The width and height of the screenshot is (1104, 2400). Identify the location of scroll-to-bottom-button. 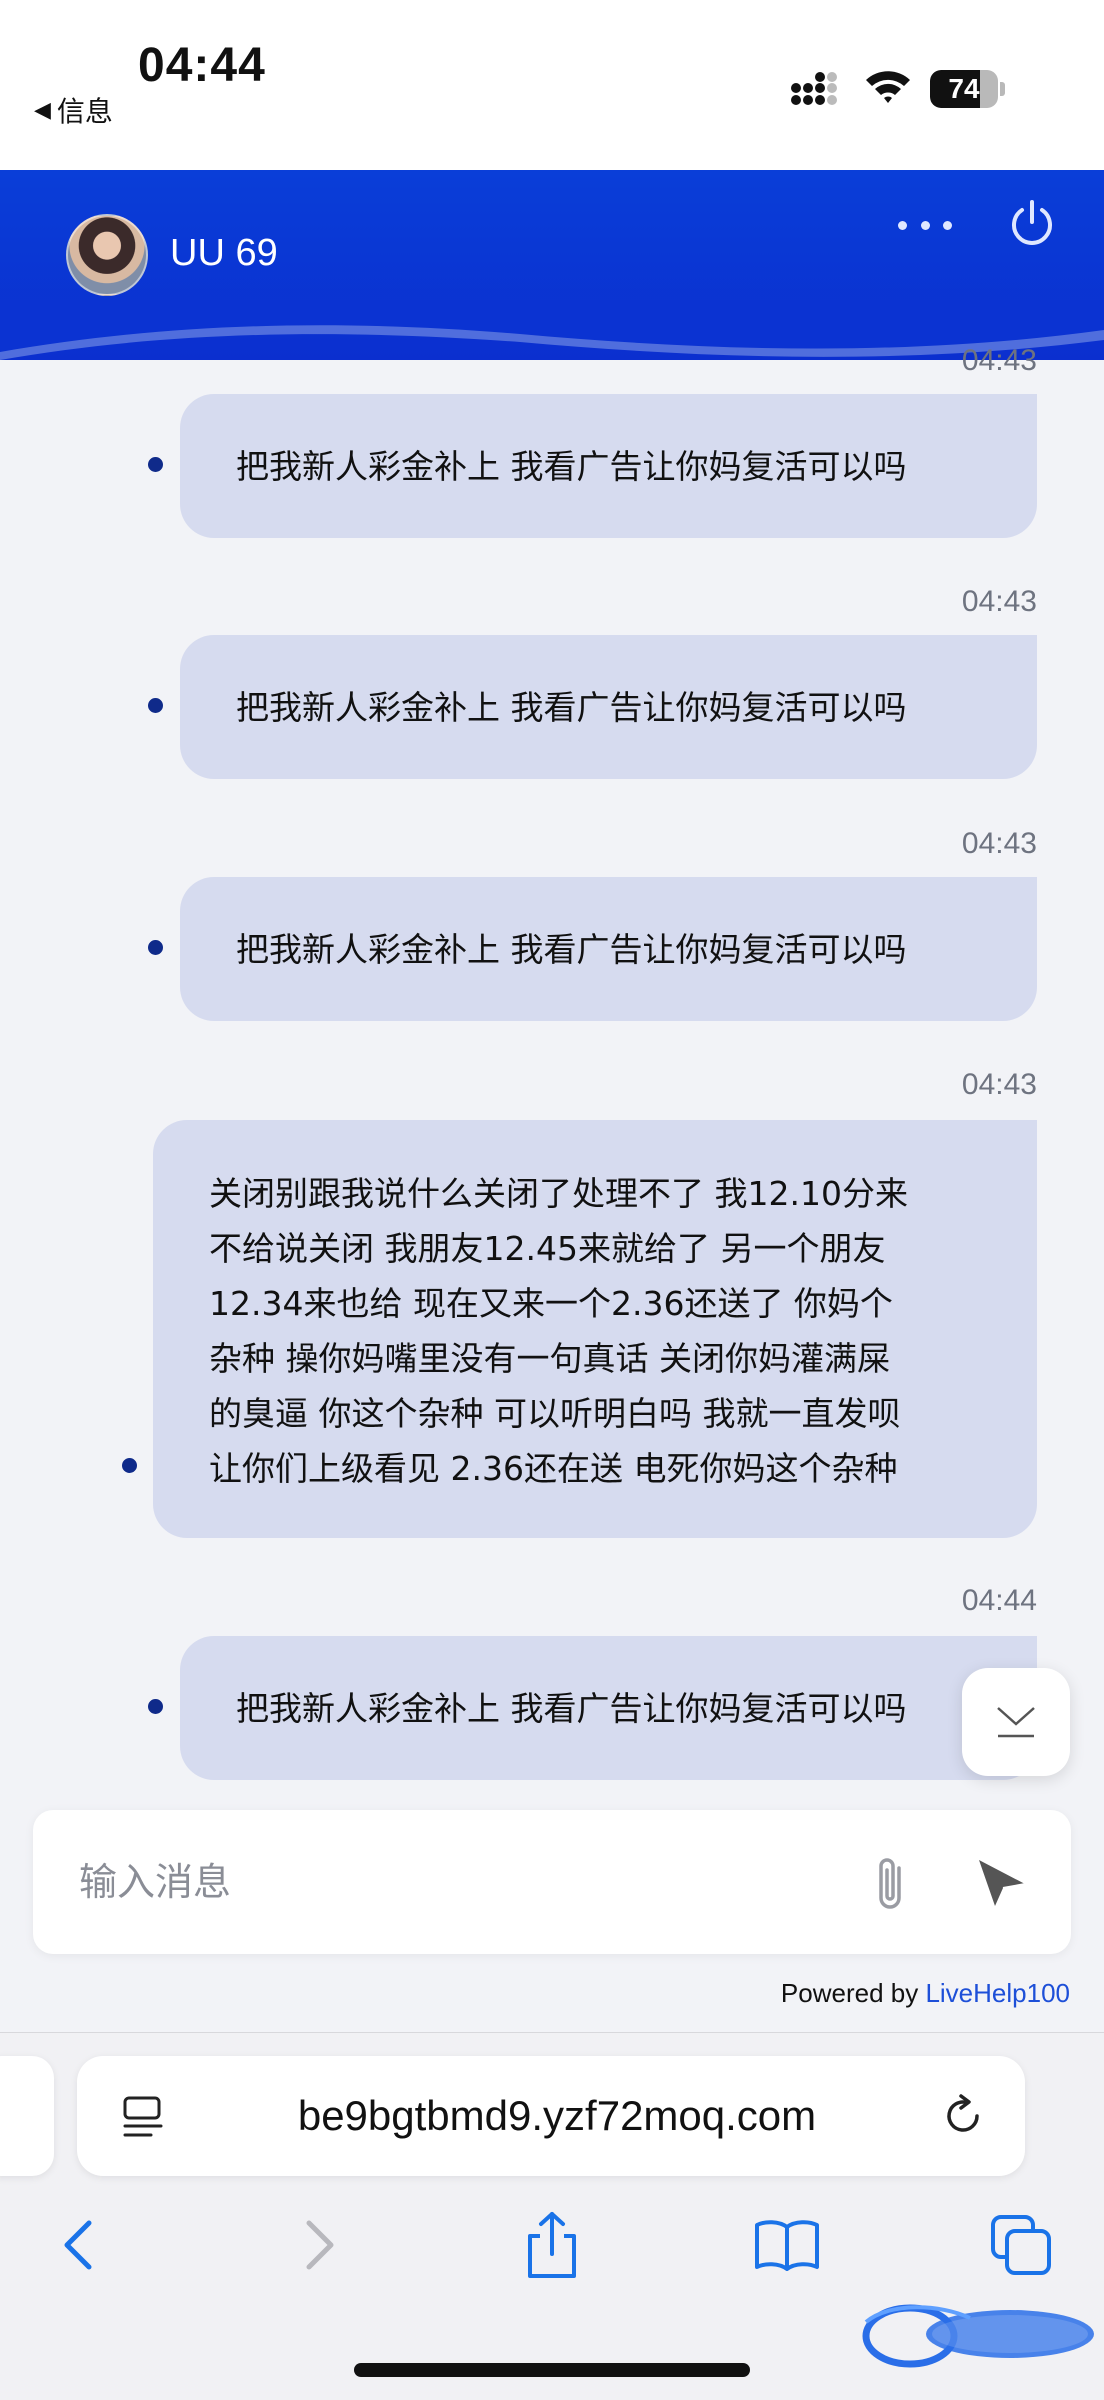
(1016, 1722).